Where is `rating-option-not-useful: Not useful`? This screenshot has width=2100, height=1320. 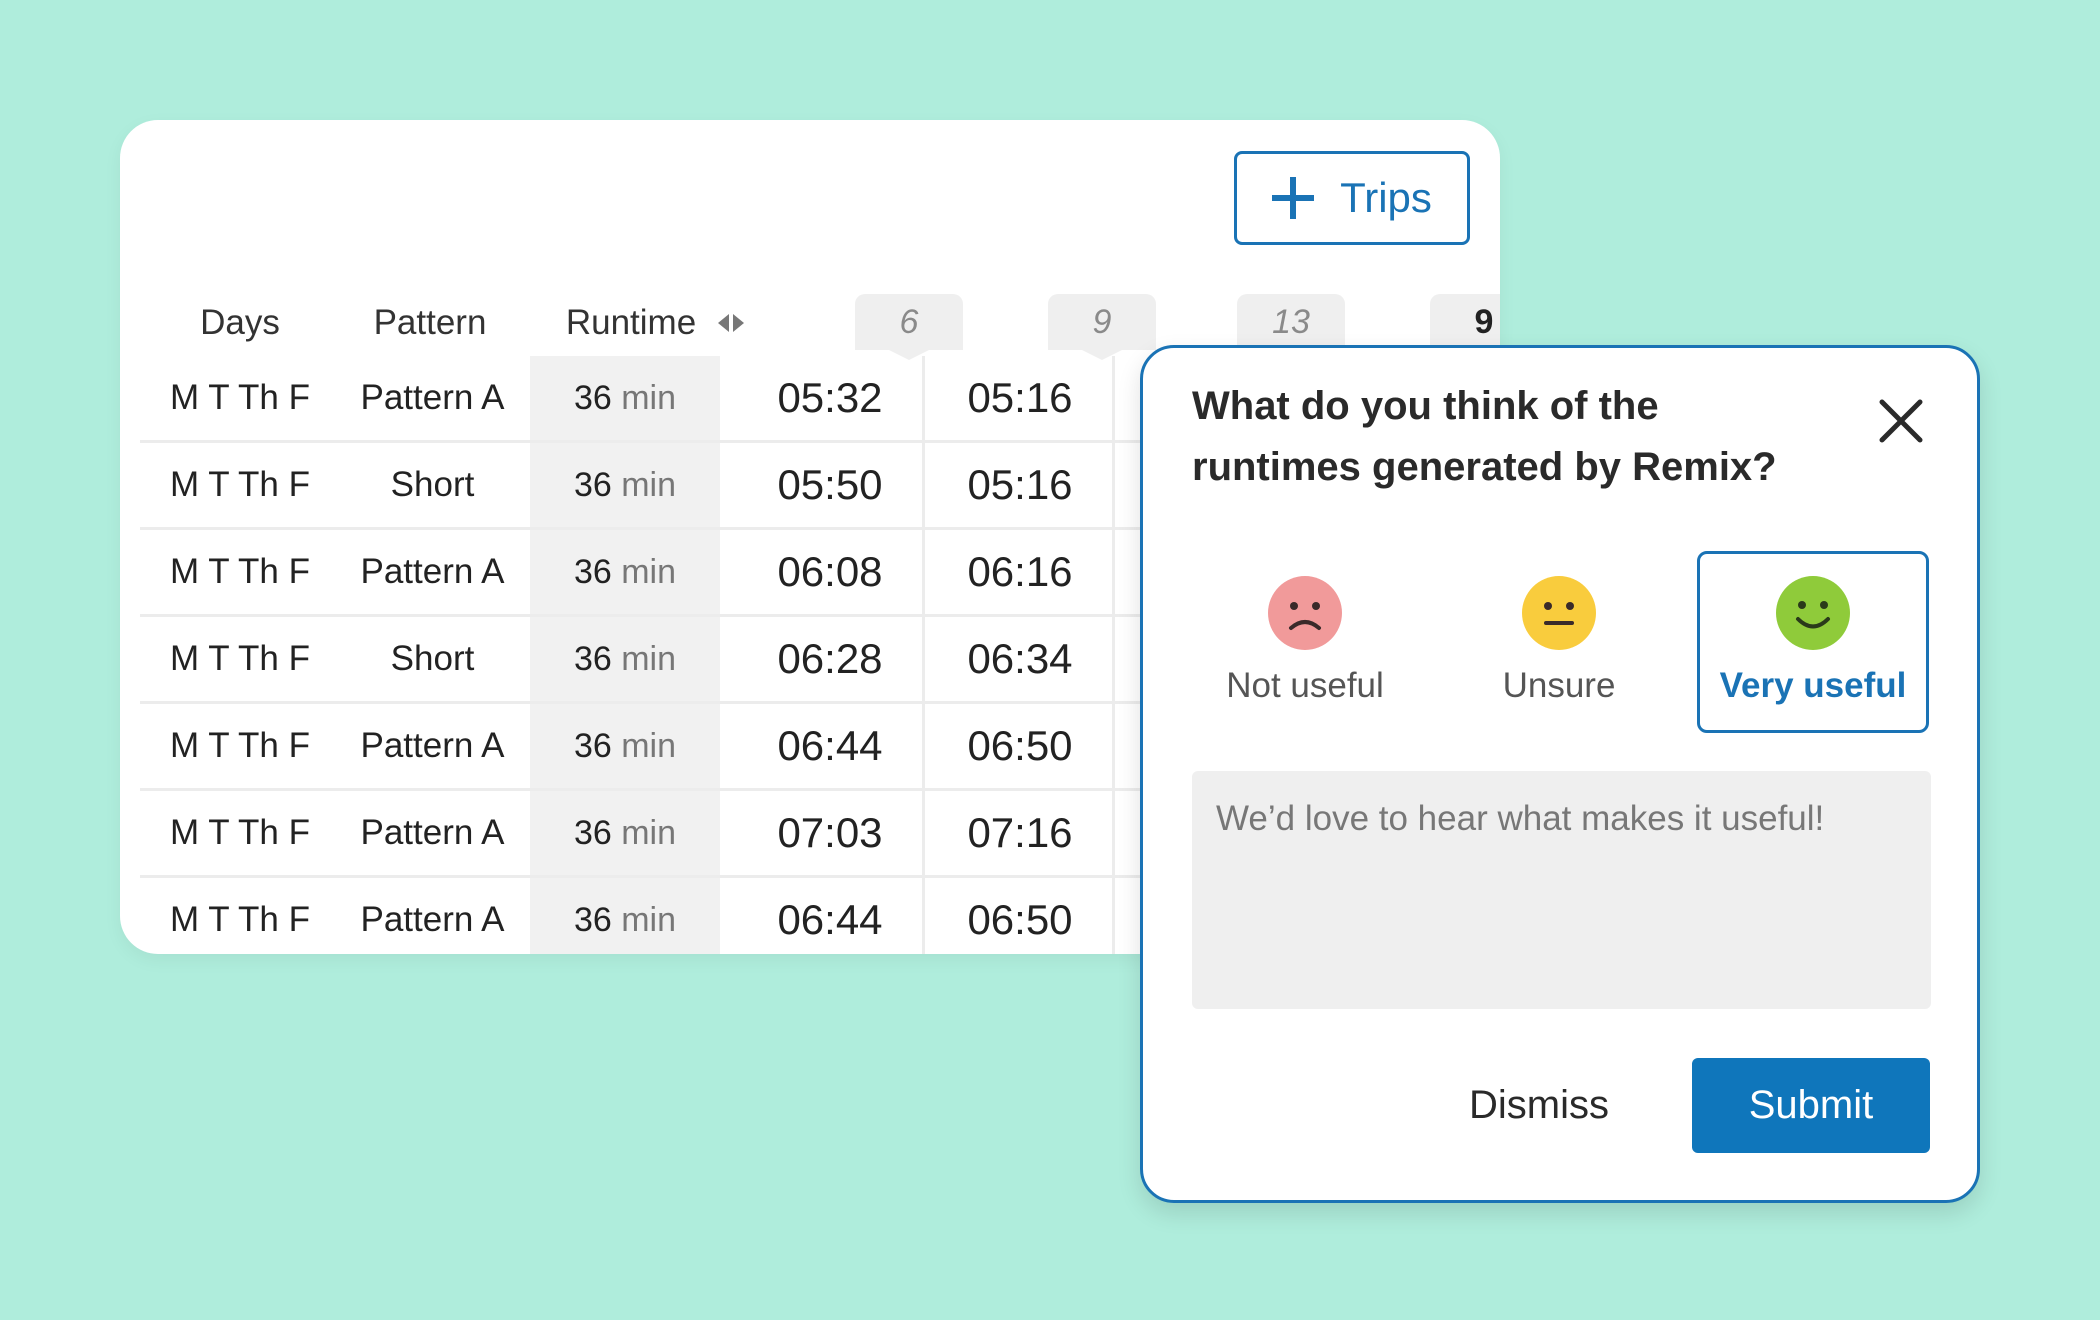 rating-option-not-useful: Not useful is located at coordinates (1305, 642).